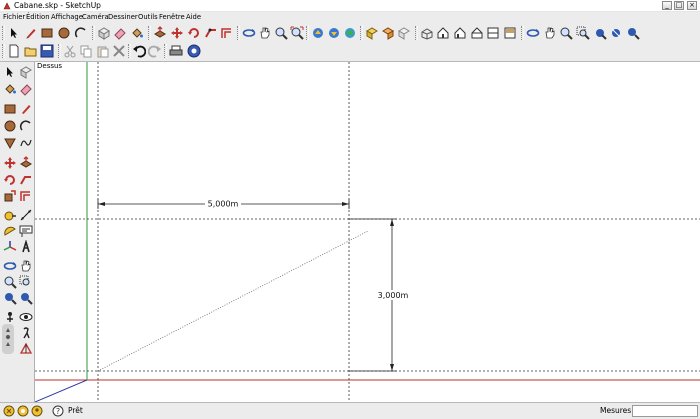 The width and height of the screenshot is (700, 419). What do you see at coordinates (223, 204) in the screenshot?
I see `dimension-label-horizontal: 5,000m` at bounding box center [223, 204].